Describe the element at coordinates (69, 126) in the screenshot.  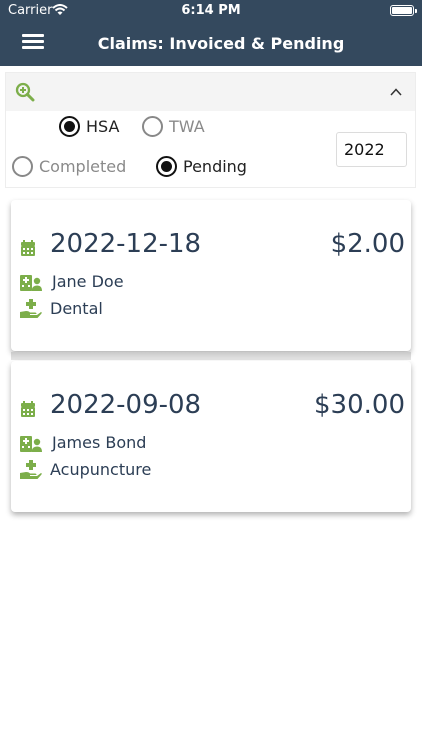
I see `radio-hsa-indicator` at that location.